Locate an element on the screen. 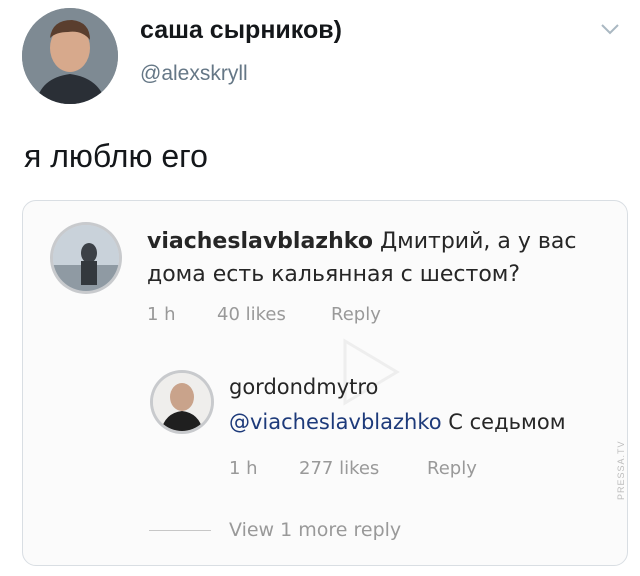  reply-username: gordondmytro is located at coordinates (303, 387).